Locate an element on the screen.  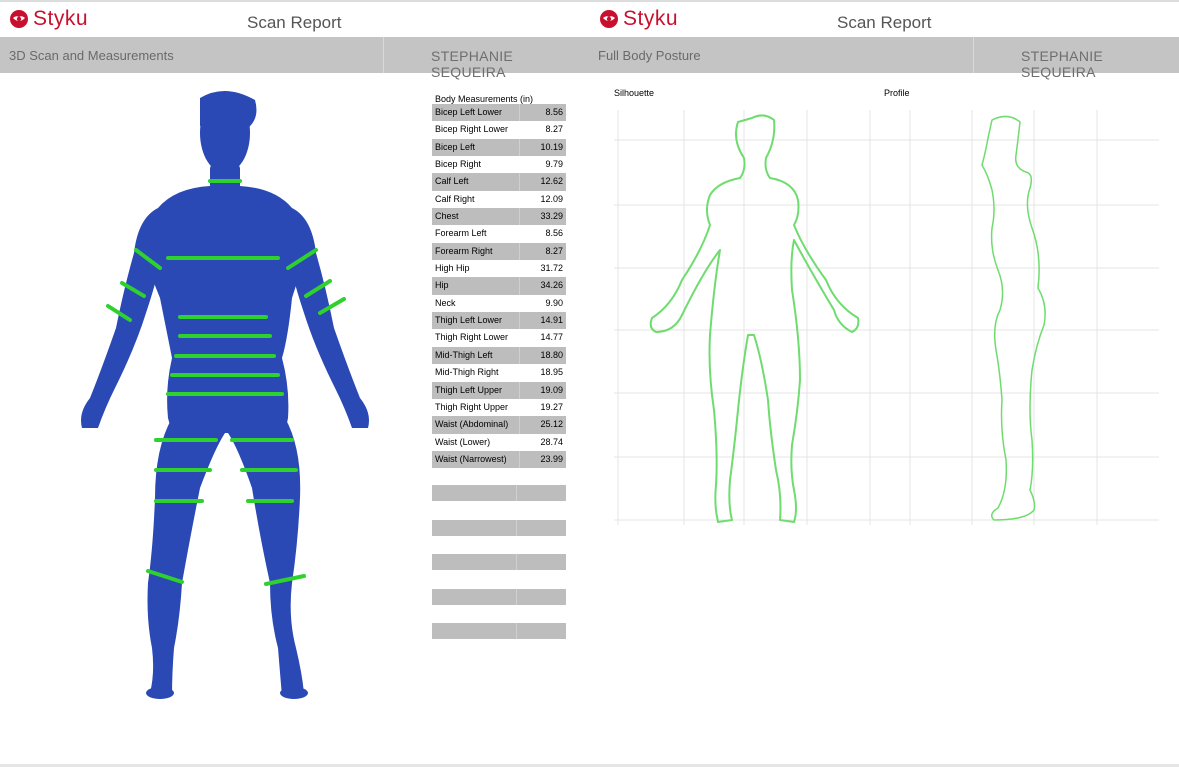
measurement-row: Calf Left 12.62 is located at coordinates (499, 182).